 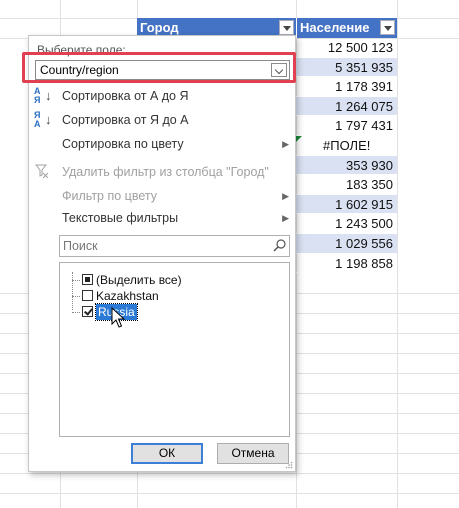 What do you see at coordinates (346, 243) in the screenshot?
I see `population-cell: 1 029 556` at bounding box center [346, 243].